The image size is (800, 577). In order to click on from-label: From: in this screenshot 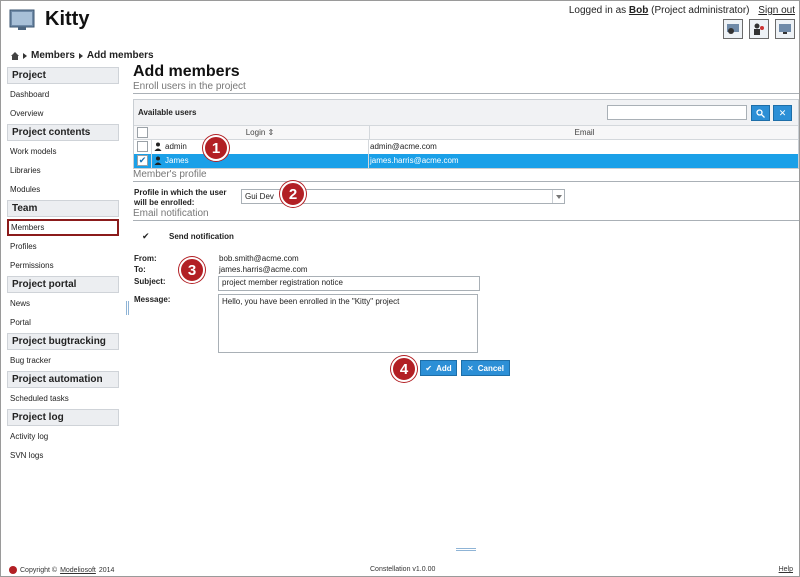, I will do `click(145, 258)`.